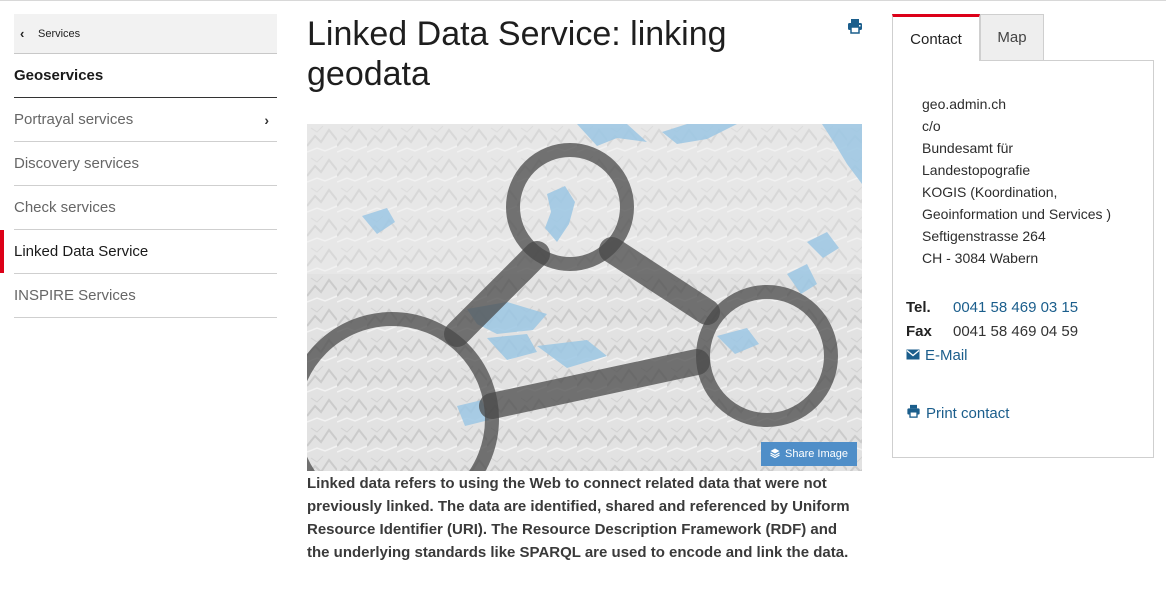 This screenshot has height=592, width=1166. I want to click on chevron-right-icon: ›, so click(266, 119).